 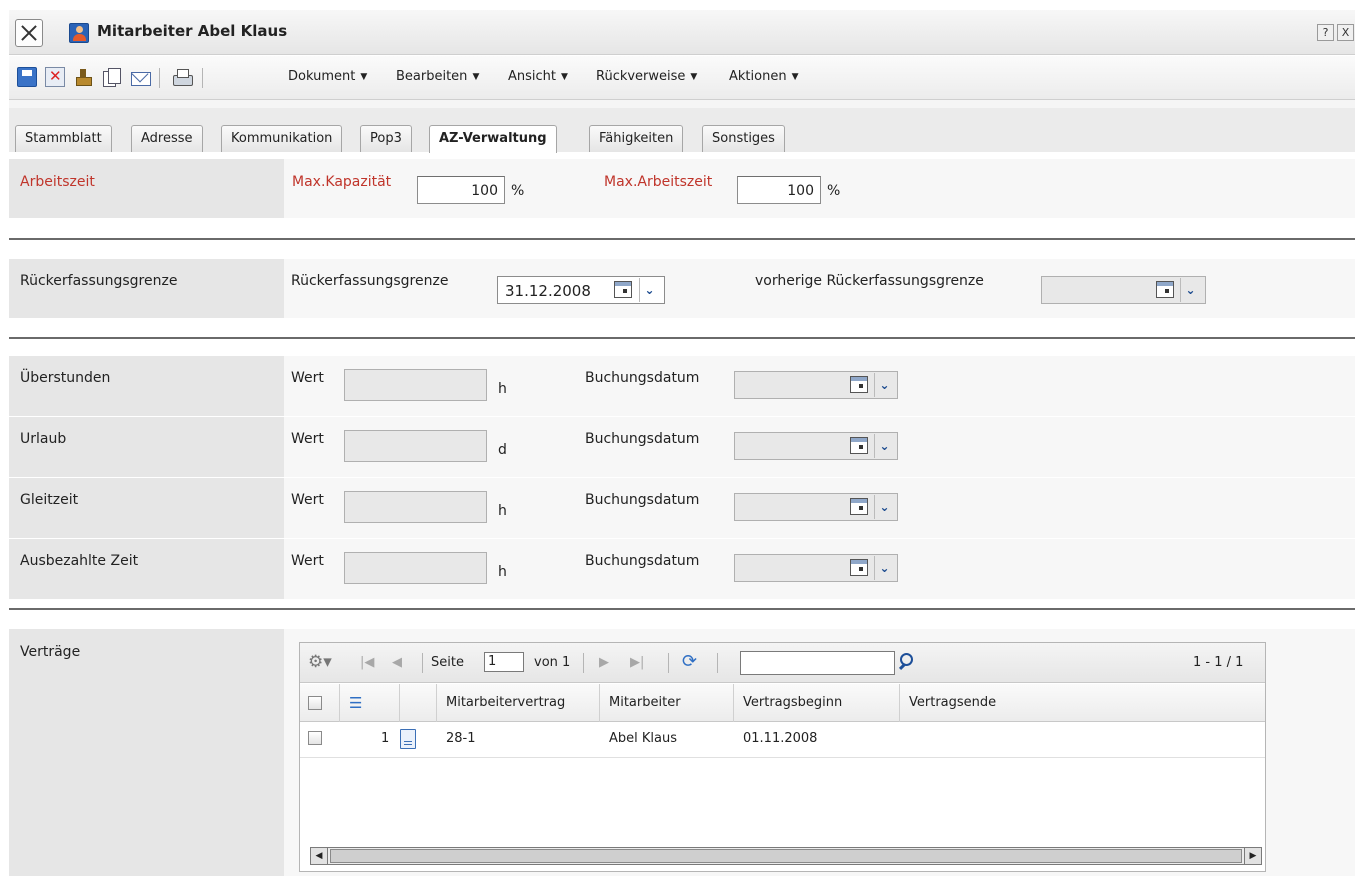 I want to click on page-number-input: 1, so click(x=504, y=662).